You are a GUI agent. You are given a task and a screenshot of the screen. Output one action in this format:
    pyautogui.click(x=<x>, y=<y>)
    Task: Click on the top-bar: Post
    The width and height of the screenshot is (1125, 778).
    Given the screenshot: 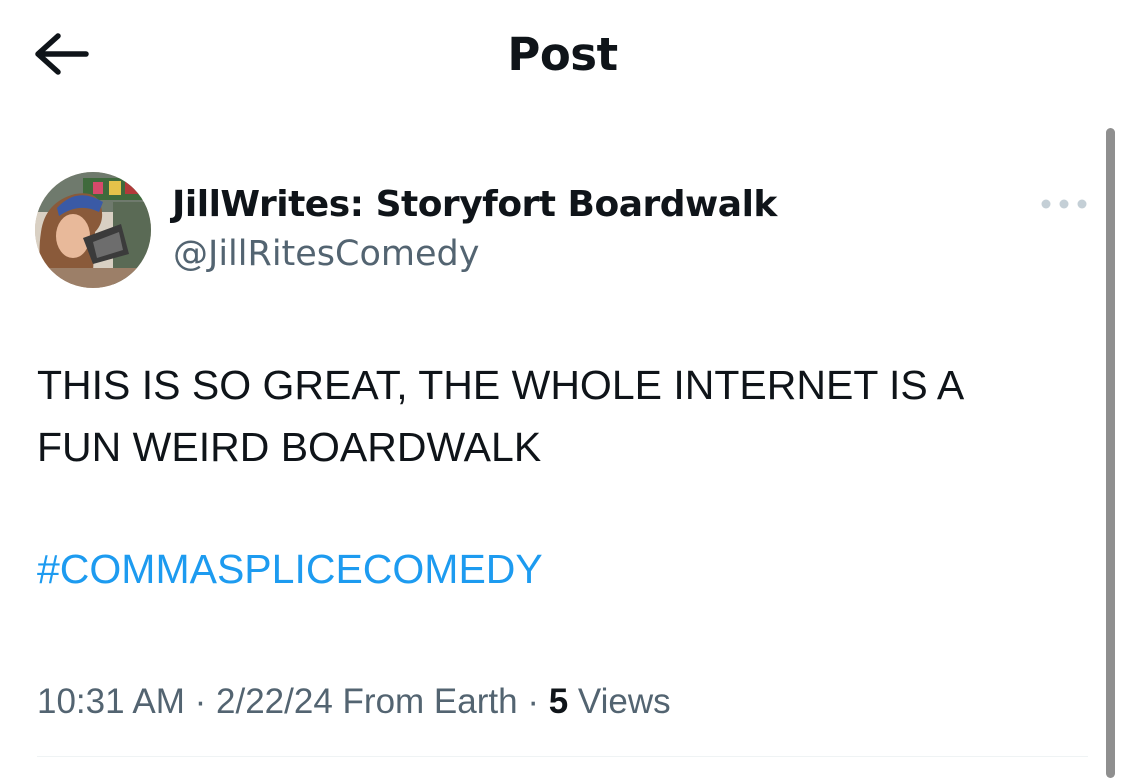 What is the action you would take?
    pyautogui.click(x=562, y=55)
    